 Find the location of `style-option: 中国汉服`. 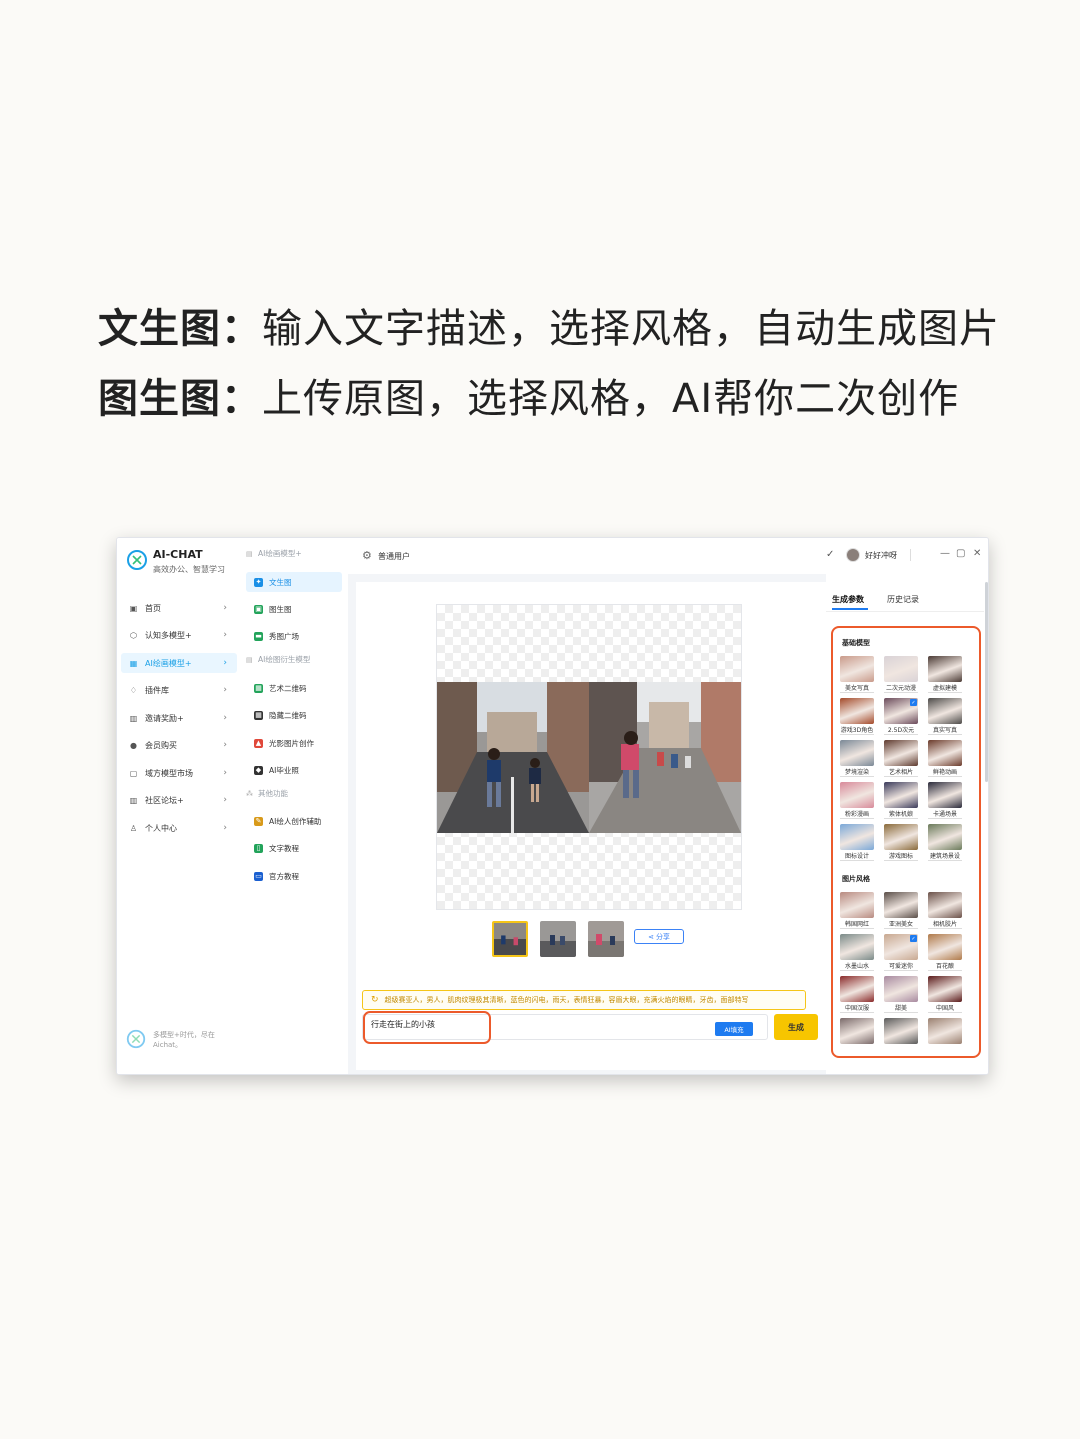

style-option: 中国汉服 is located at coordinates (857, 994).